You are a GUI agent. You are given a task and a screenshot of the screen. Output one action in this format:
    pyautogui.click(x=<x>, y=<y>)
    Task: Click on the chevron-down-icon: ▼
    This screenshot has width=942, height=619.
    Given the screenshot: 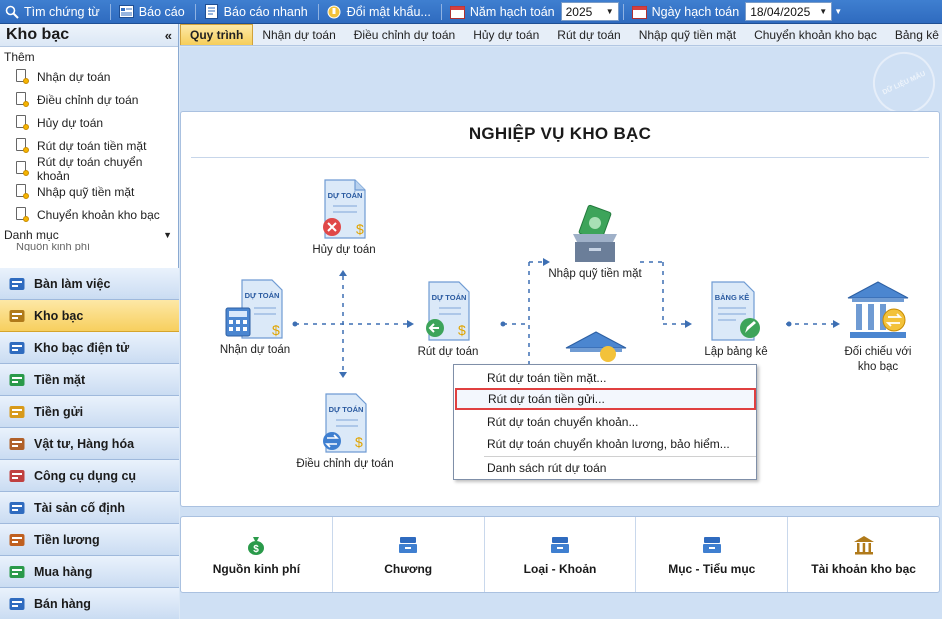 What is the action you would take?
    pyautogui.click(x=609, y=11)
    